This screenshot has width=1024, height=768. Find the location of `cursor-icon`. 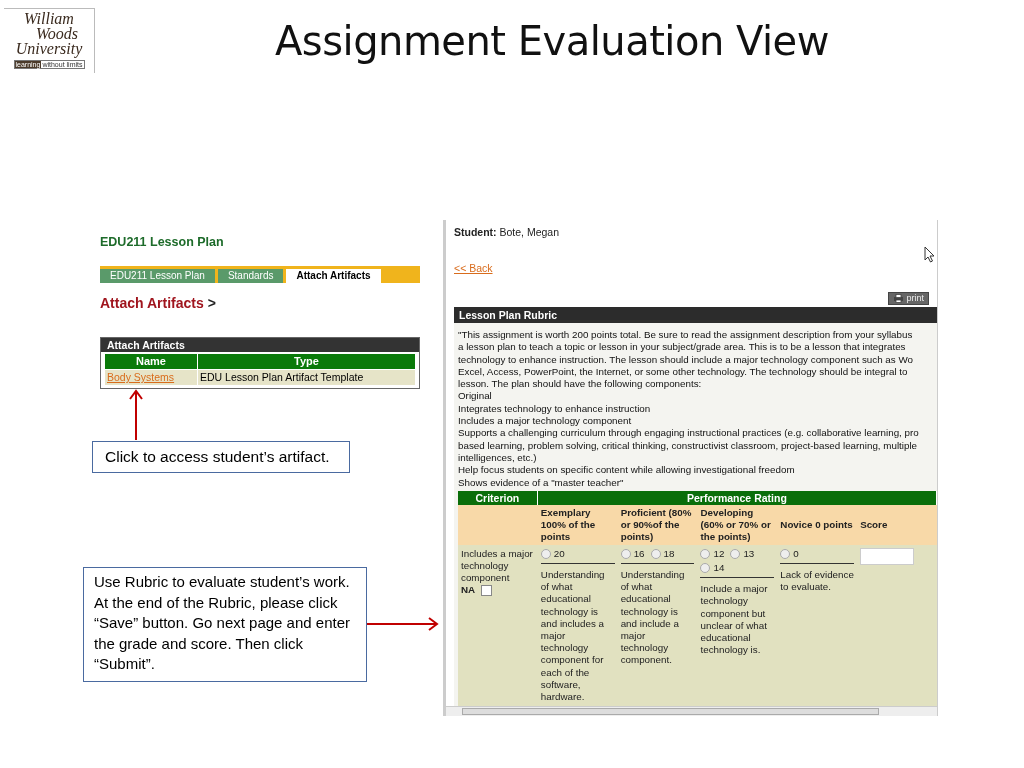

cursor-icon is located at coordinates (929, 254).